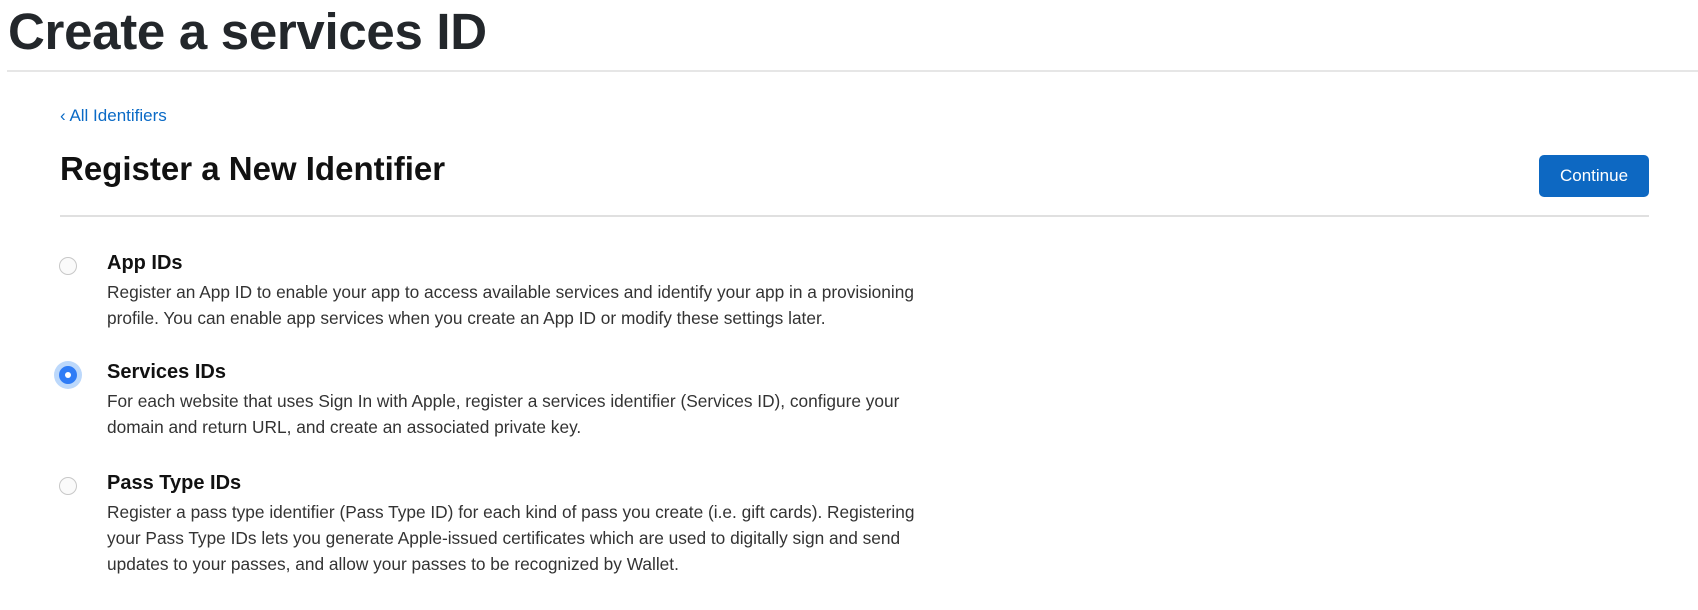 Image resolution: width=1698 pixels, height=610 pixels. I want to click on radio-app-ids, so click(68, 266).